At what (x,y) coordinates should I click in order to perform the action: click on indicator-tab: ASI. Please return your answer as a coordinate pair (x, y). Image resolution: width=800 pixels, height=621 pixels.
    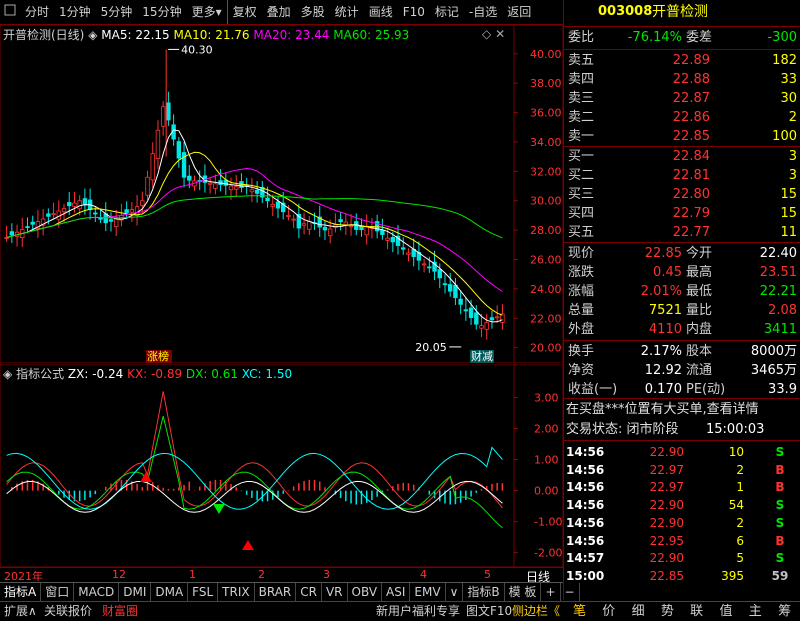
    Looking at the image, I should click on (396, 592).